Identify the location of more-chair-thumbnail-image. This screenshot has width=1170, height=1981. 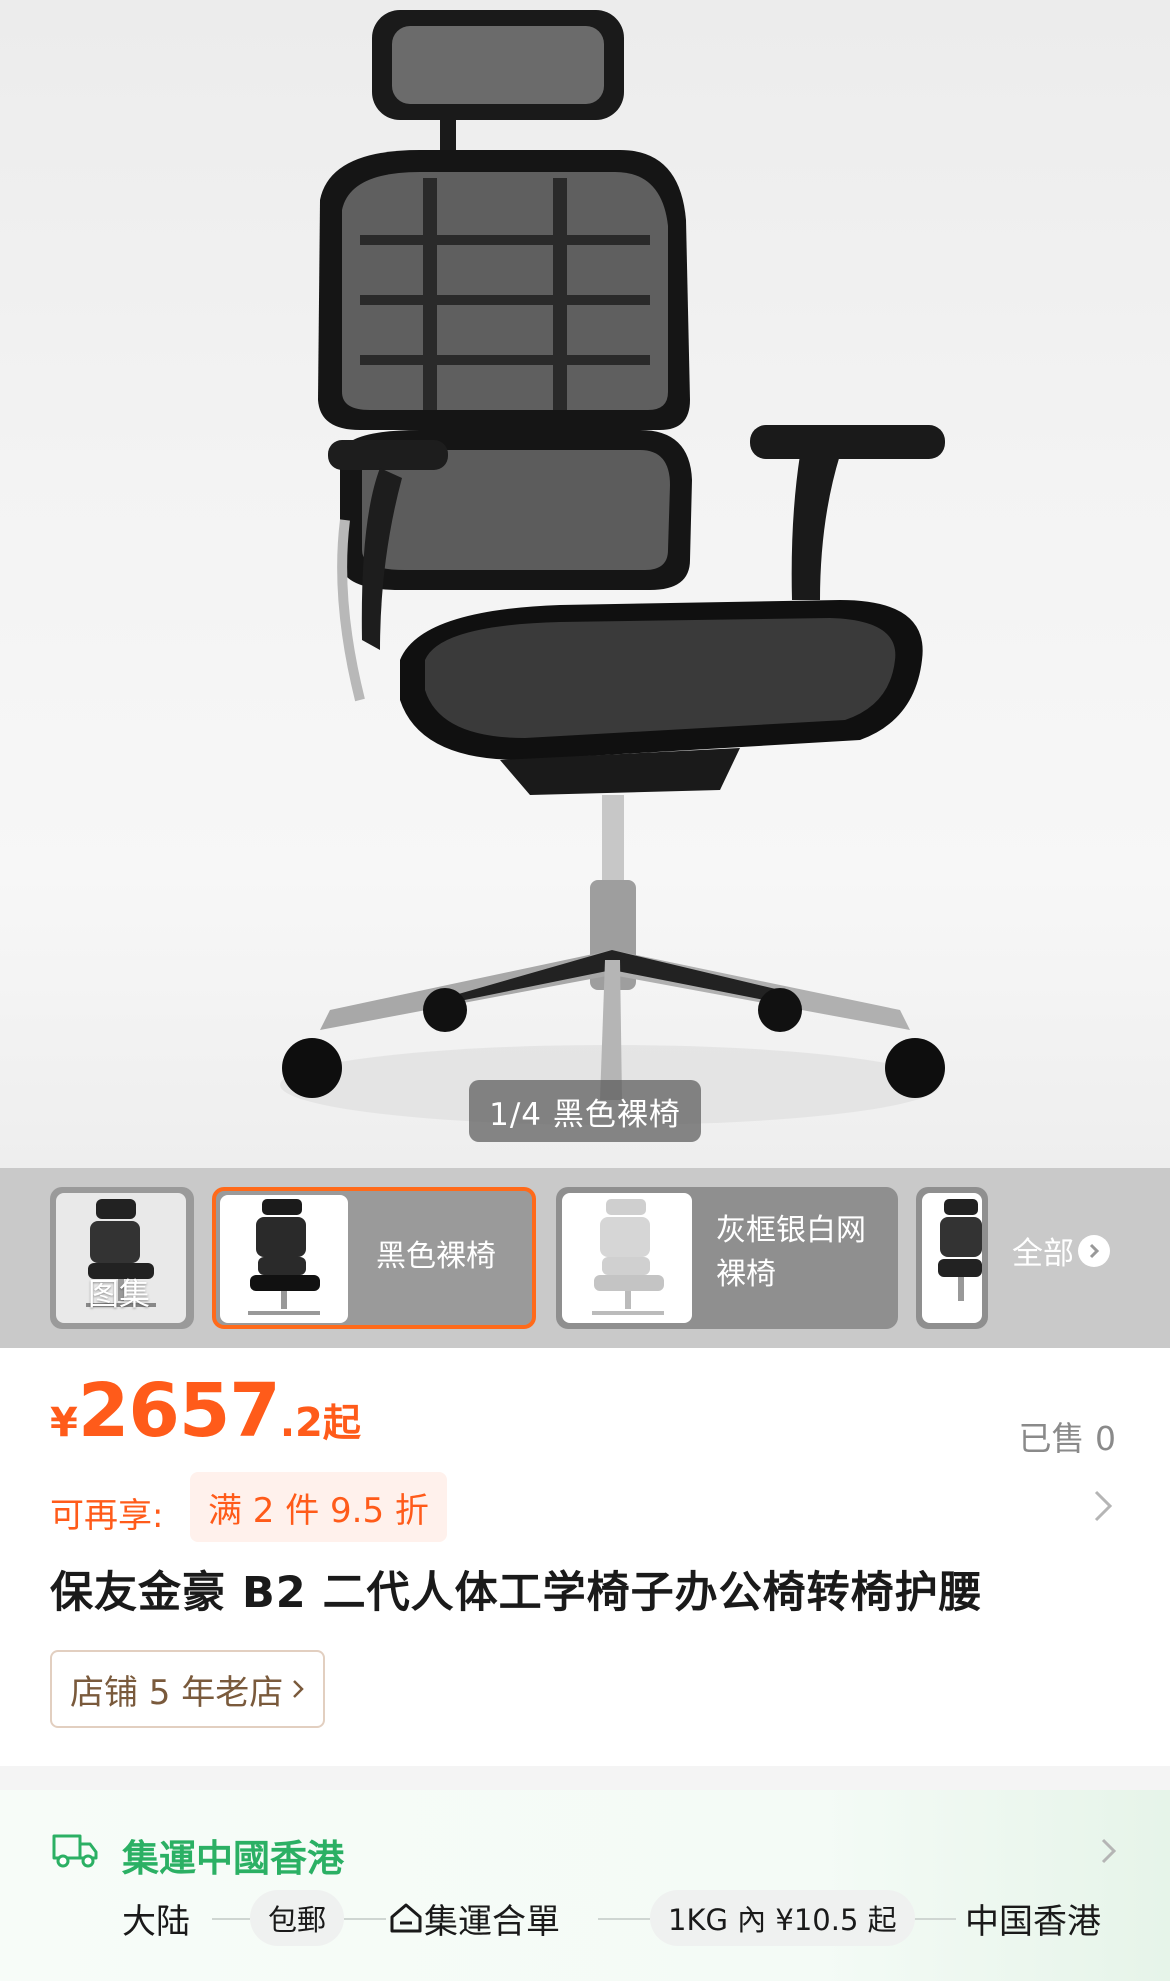
(952, 1258).